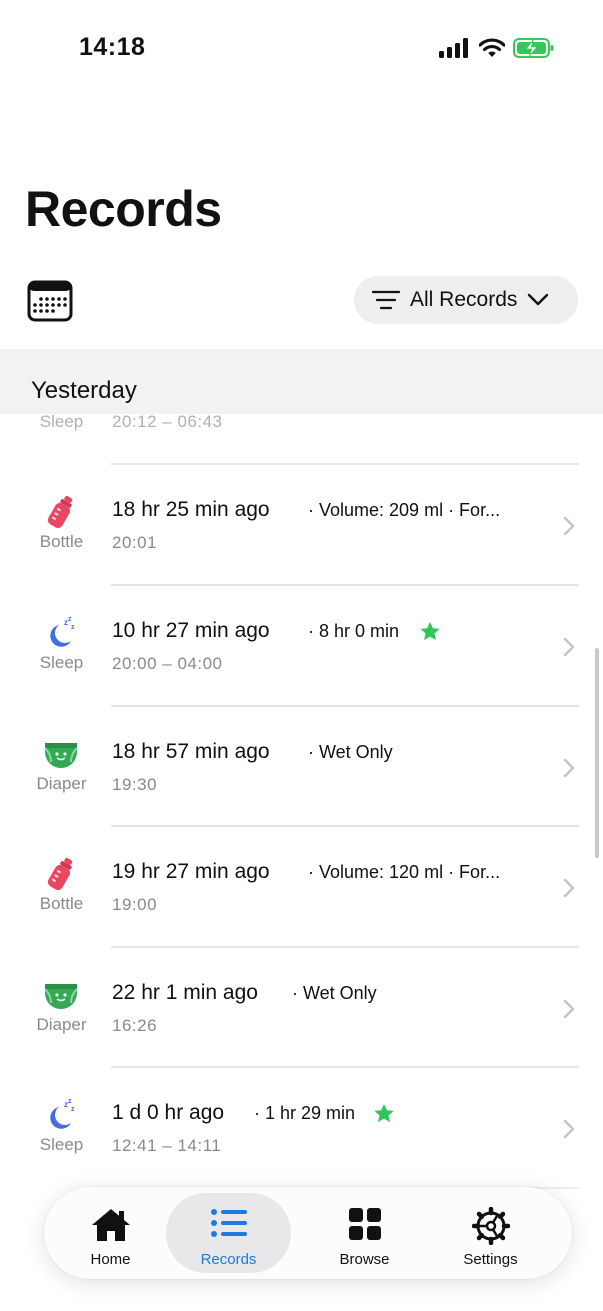 The height and width of the screenshot is (1311, 603). What do you see at coordinates (453, 48) in the screenshot?
I see `cellular-signal-icon` at bounding box center [453, 48].